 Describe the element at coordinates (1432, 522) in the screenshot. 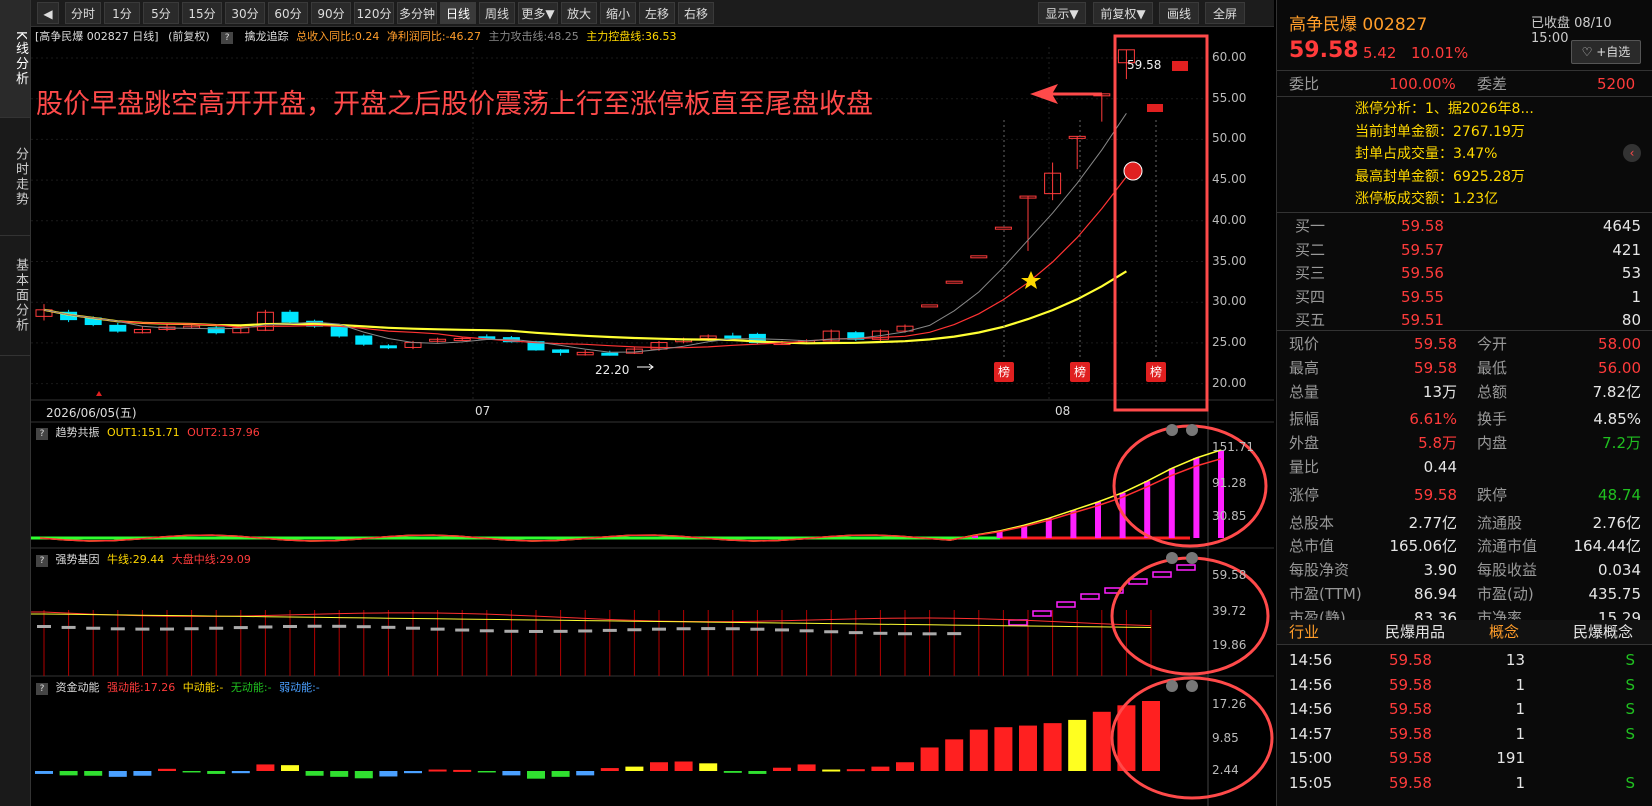

I see `stat-value: 2.77亿` at that location.